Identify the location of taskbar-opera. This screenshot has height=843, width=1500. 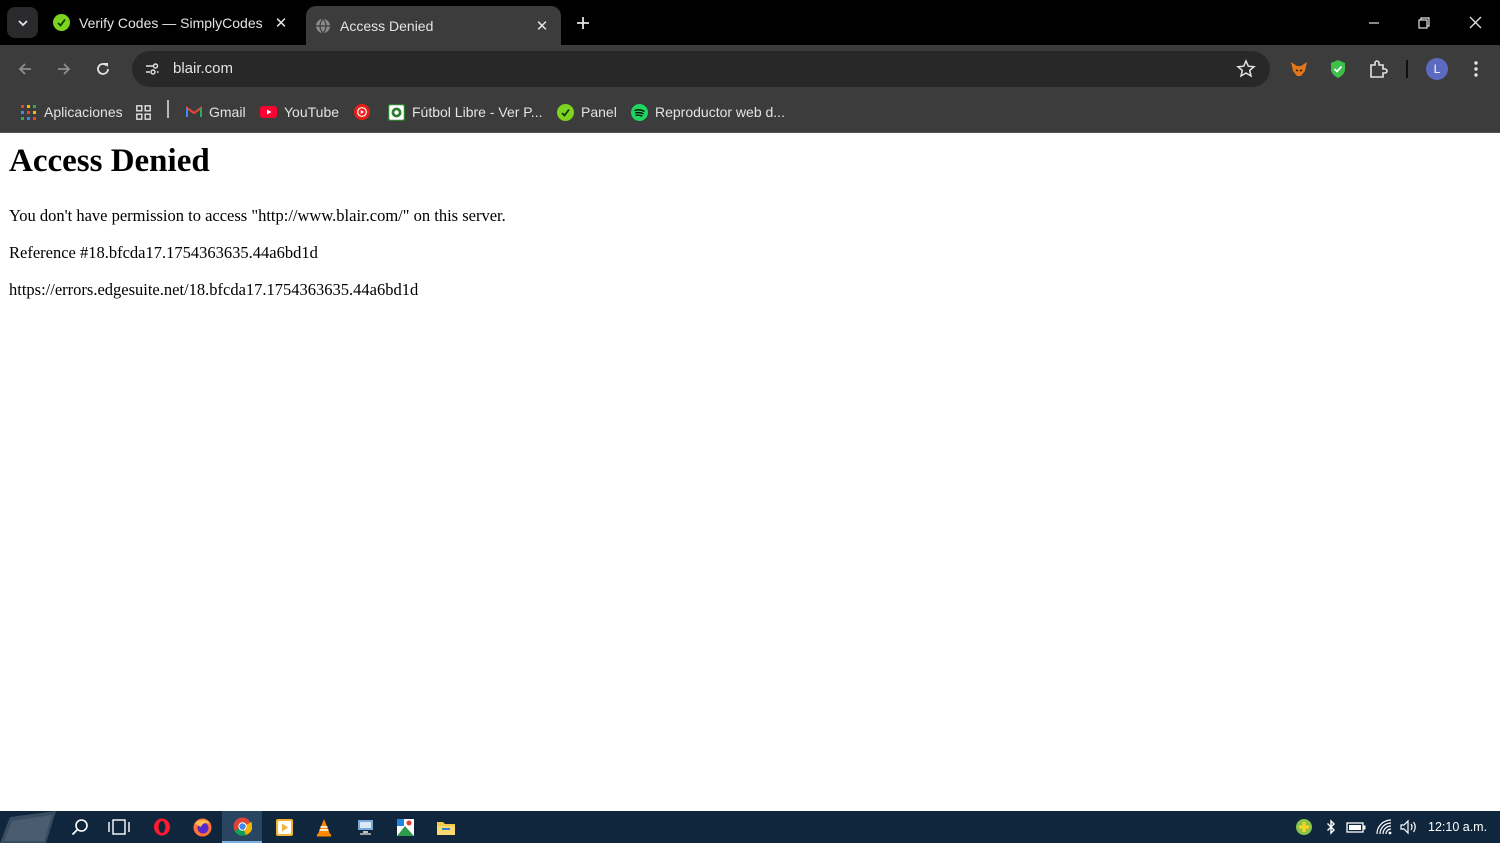
(162, 827).